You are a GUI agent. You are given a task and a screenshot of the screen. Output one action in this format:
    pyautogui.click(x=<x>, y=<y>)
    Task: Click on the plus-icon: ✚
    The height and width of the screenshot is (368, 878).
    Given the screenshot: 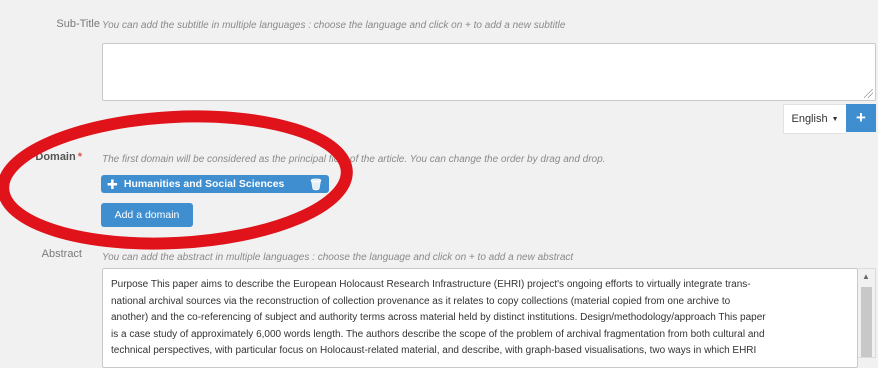 What is the action you would take?
    pyautogui.click(x=112, y=184)
    